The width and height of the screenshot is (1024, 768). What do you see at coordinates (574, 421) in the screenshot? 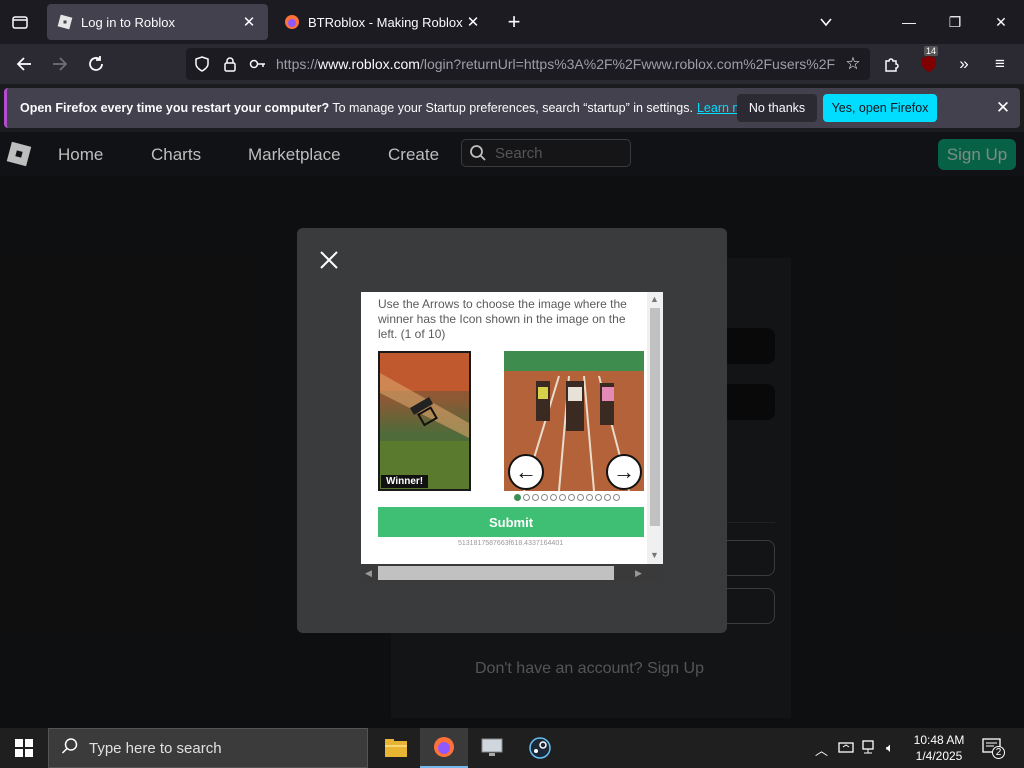
I see `candidate-image: ← →` at bounding box center [574, 421].